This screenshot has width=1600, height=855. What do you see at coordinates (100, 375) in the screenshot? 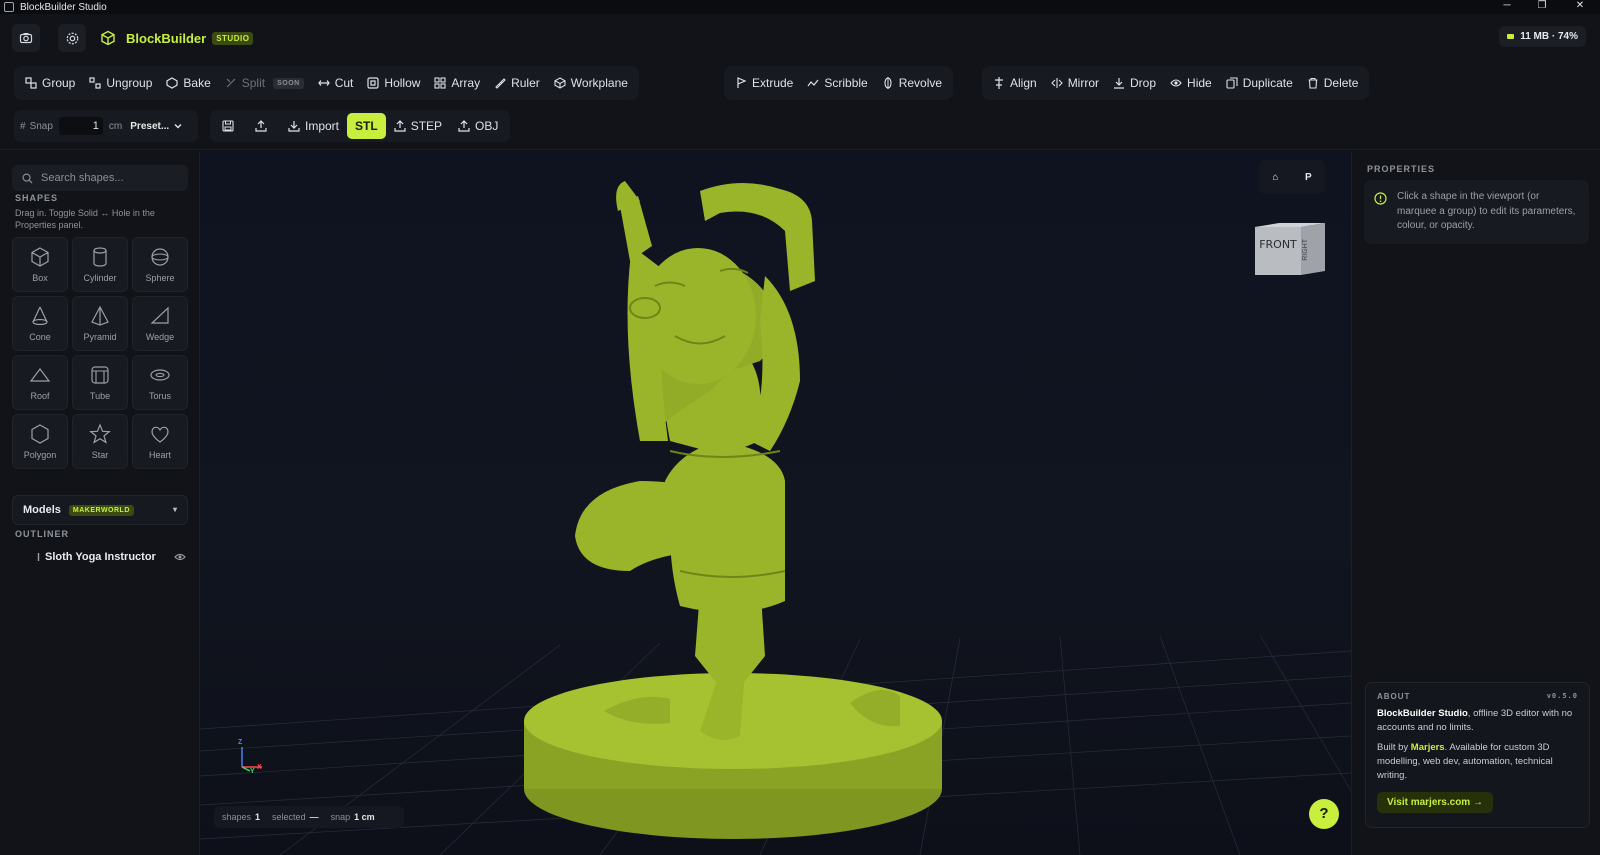
I see `tube-icon` at bounding box center [100, 375].